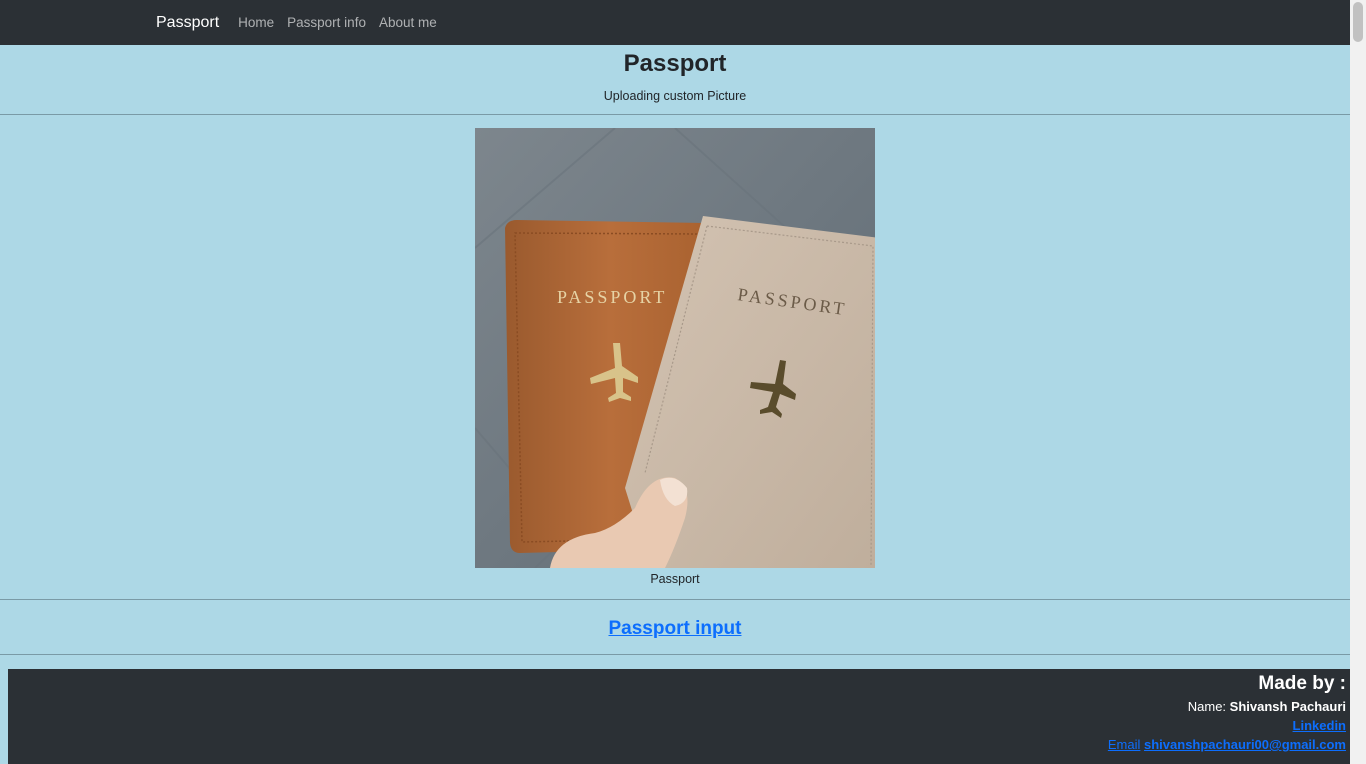  Describe the element at coordinates (326, 22) in the screenshot. I see `nav-link-passport-info: Passport info` at that location.